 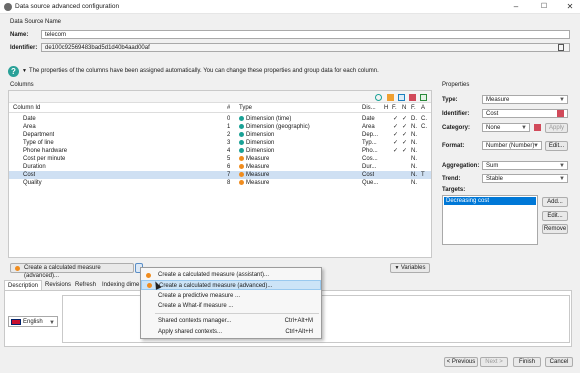 I want to click on cell-column-id: Phone hardware, so click(x=45, y=151).